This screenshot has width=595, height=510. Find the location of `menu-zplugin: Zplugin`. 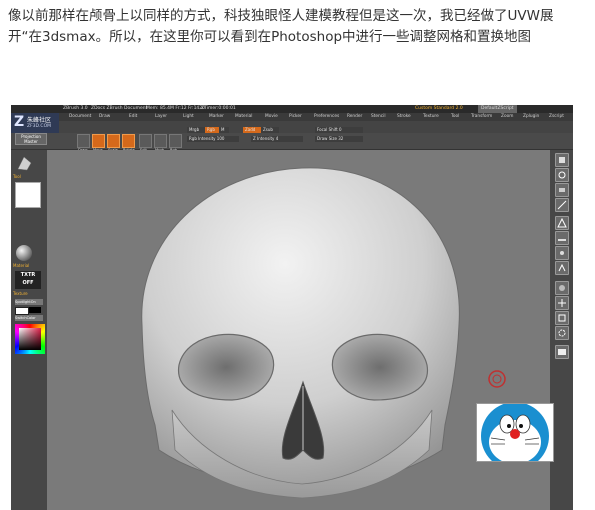

menu-zplugin: Zplugin is located at coordinates (531, 117).